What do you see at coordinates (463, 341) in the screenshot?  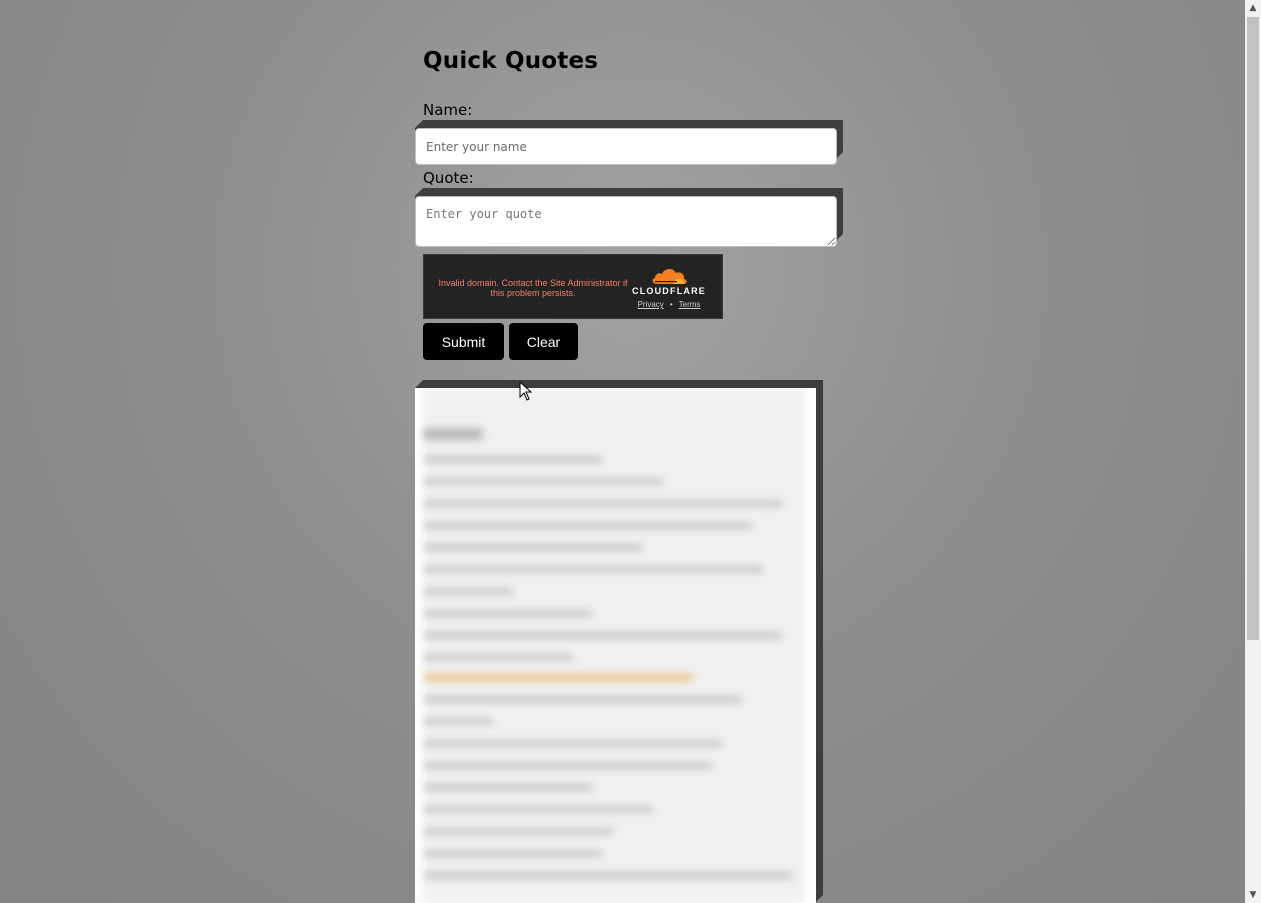 I see `submit-button: Submit` at bounding box center [463, 341].